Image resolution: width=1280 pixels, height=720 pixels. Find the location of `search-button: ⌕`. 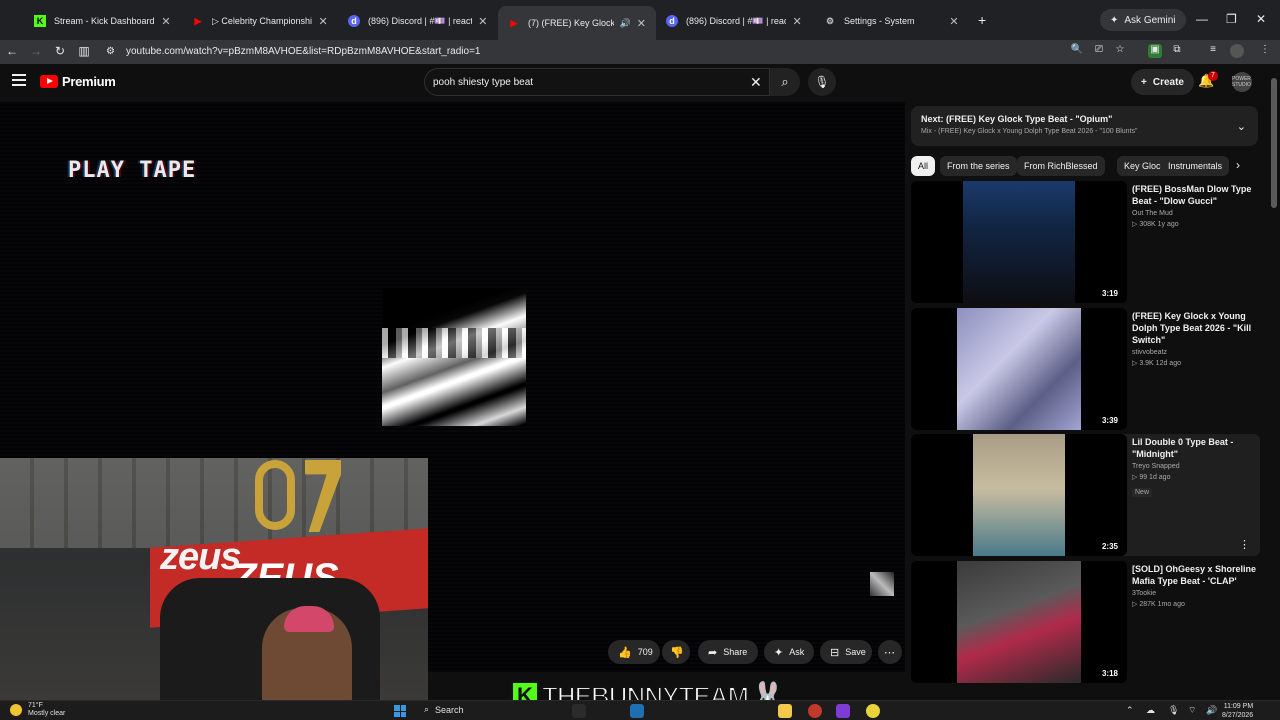

search-button: ⌕ is located at coordinates (785, 82).